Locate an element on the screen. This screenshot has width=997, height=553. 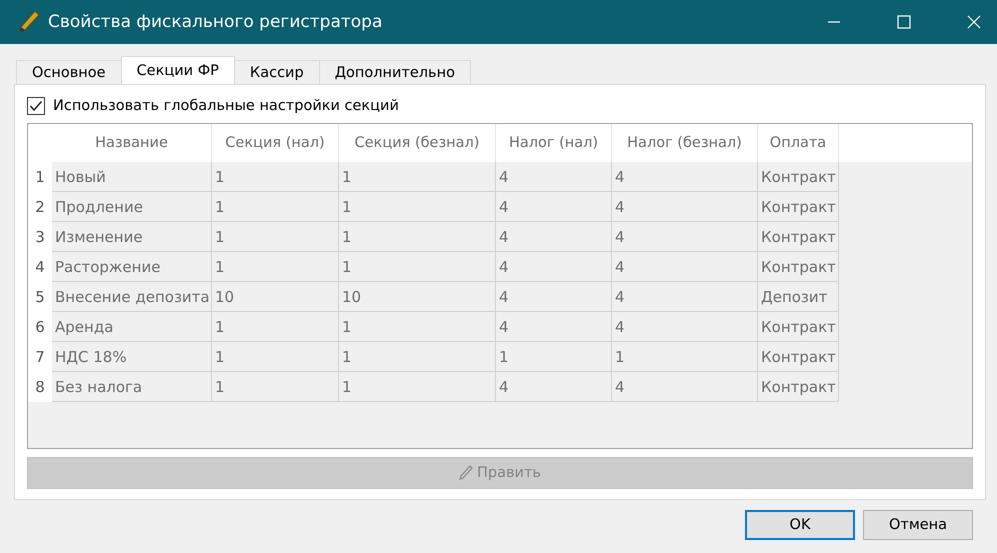
row-number: 8 is located at coordinates (40, 387).